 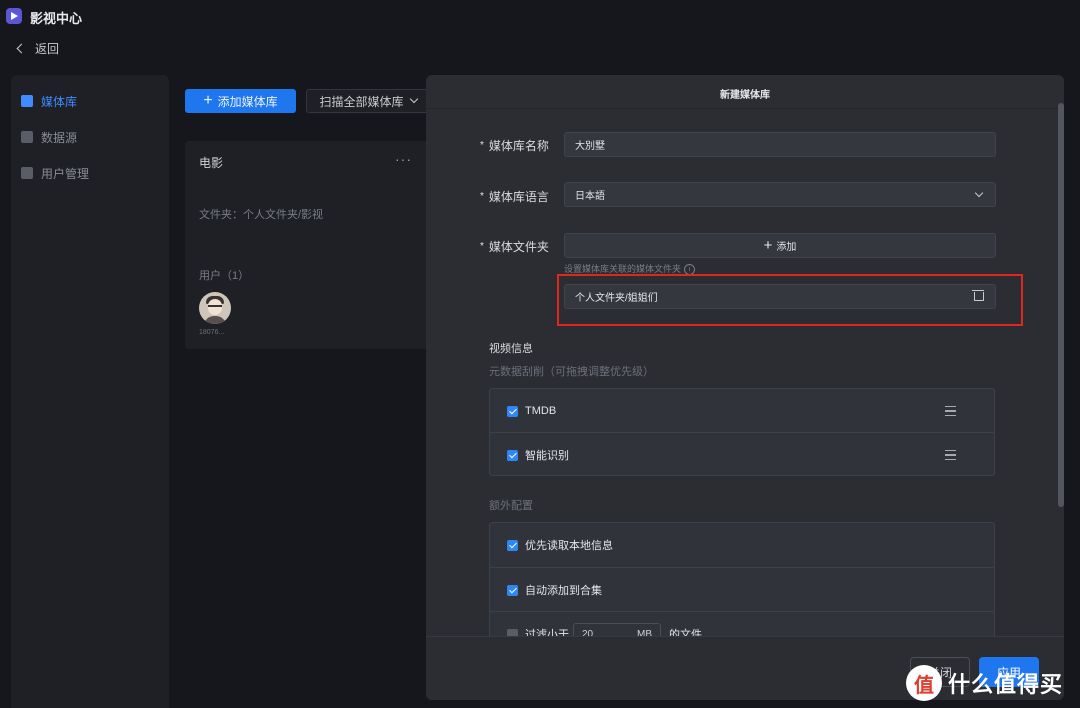 What do you see at coordinates (27, 137) in the screenshot?
I see `data-source-icon` at bounding box center [27, 137].